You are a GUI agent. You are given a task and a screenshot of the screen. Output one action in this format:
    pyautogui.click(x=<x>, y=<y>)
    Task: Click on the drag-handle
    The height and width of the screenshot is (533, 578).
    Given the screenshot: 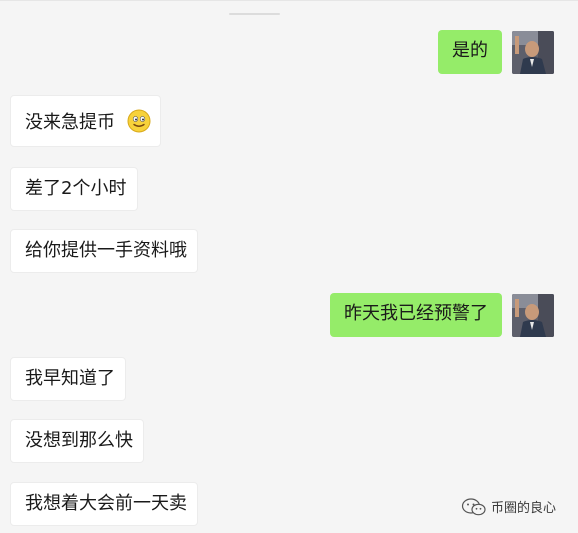 What is the action you would take?
    pyautogui.click(x=254, y=14)
    